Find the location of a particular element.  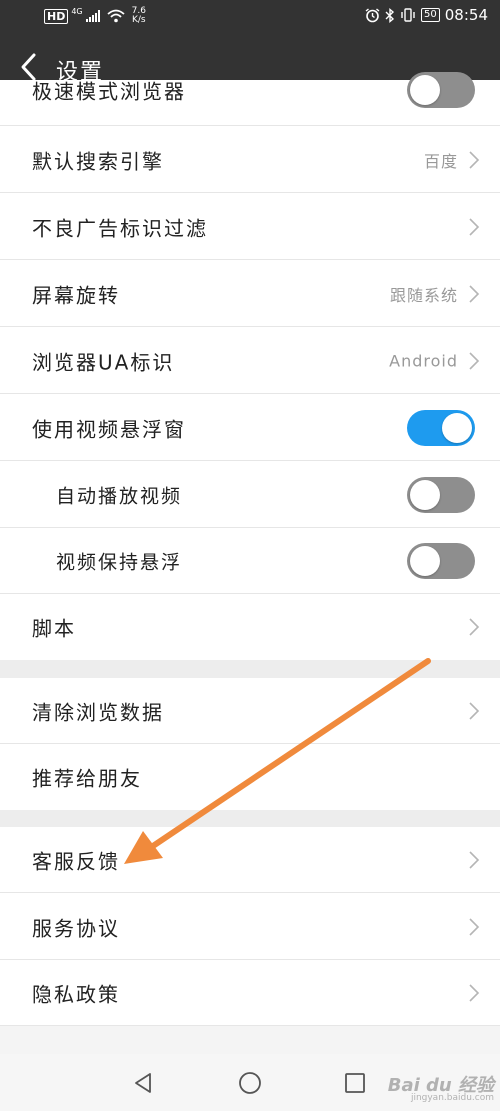

watermark-brand: Bai du 经验 is located at coordinates (440, 1085).